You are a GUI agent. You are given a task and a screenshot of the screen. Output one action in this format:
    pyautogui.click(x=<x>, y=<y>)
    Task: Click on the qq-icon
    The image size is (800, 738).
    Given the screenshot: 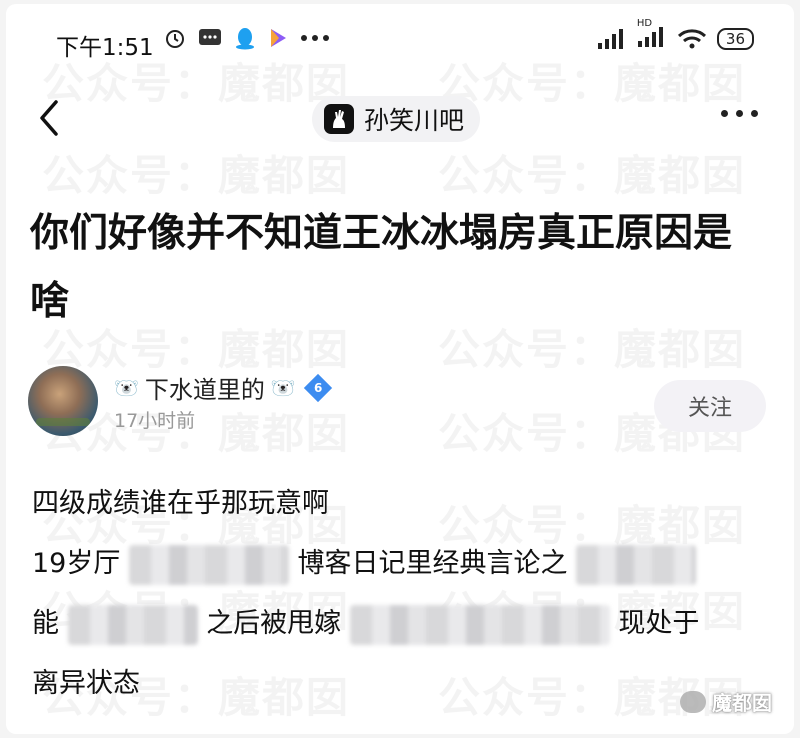 What is the action you would take?
    pyautogui.click(x=245, y=39)
    